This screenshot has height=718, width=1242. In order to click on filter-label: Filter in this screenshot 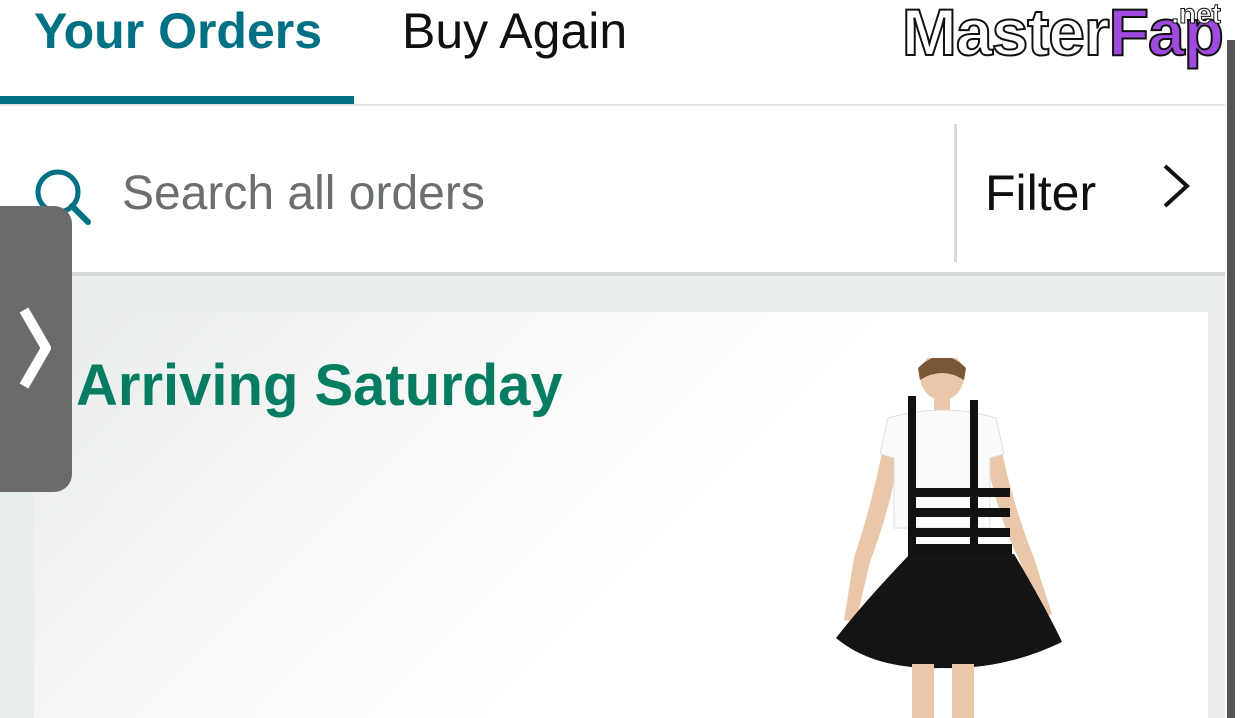, I will do `click(1041, 193)`.